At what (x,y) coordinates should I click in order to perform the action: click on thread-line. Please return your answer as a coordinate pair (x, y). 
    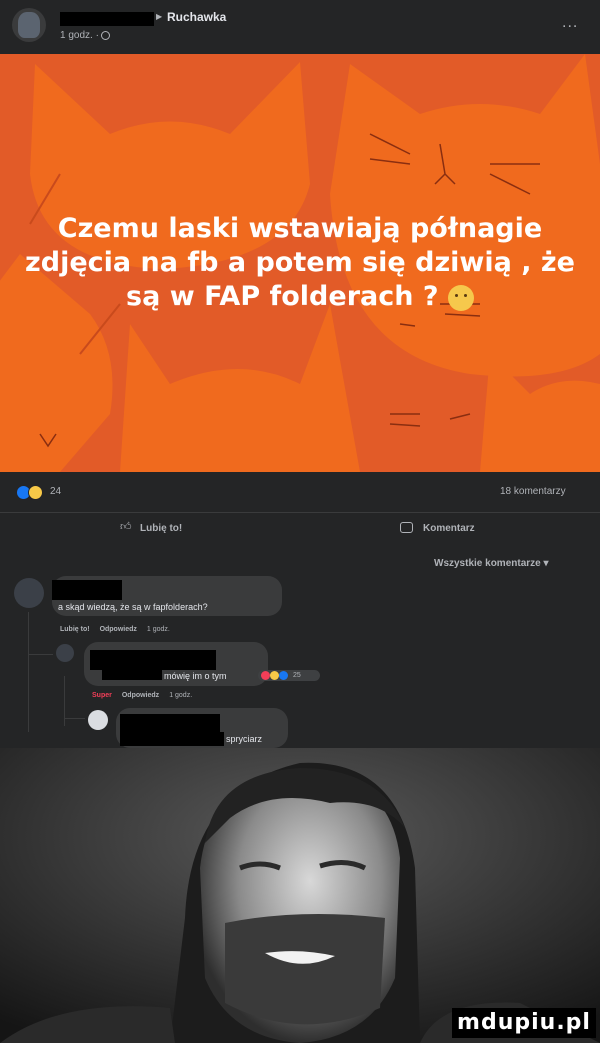
    Looking at the image, I should click on (28, 672).